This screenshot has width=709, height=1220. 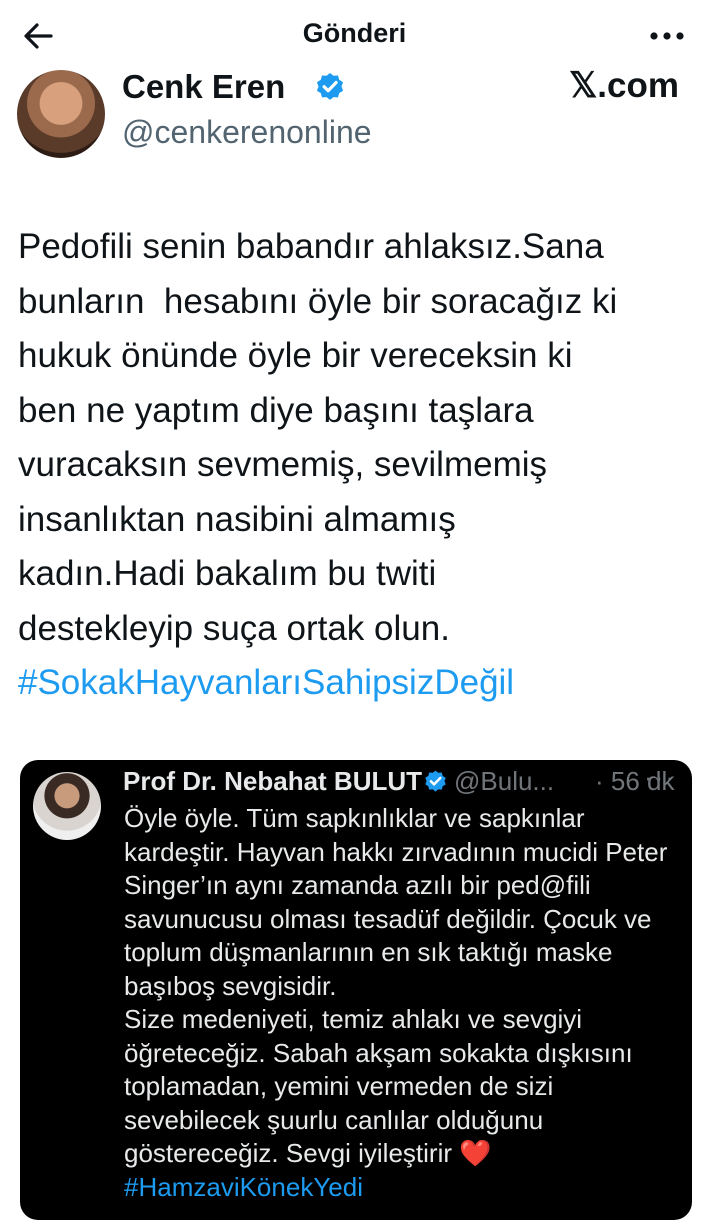 What do you see at coordinates (475, 1153) in the screenshot?
I see `heart-emoji-icon: ❤️` at bounding box center [475, 1153].